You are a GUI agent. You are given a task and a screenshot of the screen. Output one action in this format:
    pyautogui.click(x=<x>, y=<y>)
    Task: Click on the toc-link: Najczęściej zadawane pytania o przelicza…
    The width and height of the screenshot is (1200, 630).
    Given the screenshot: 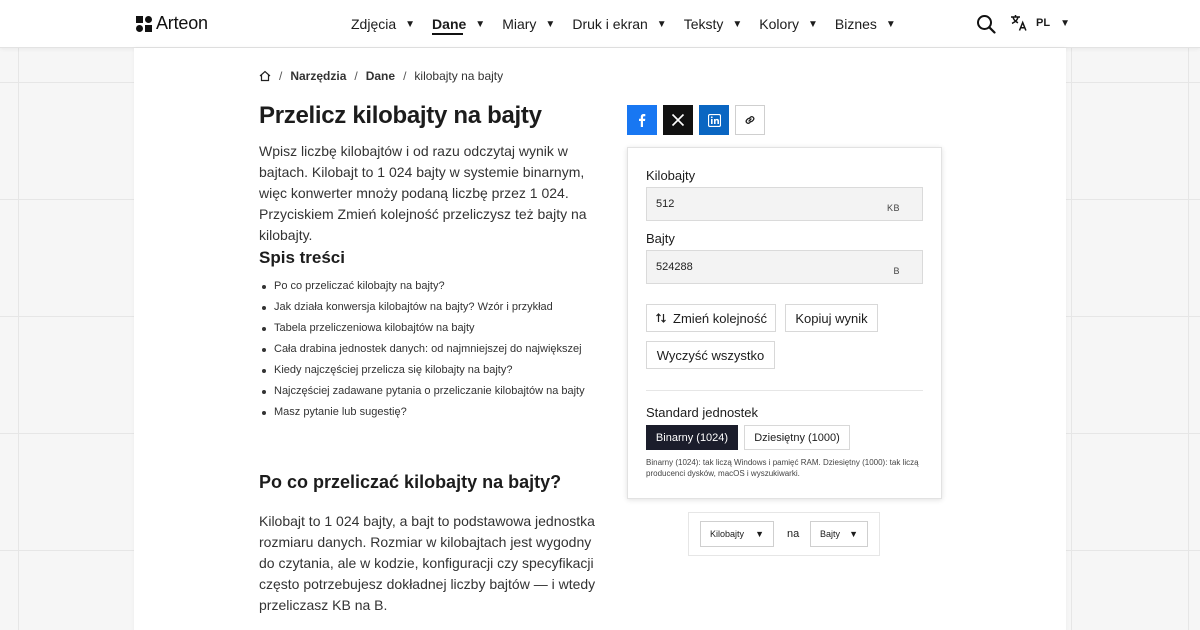 What is the action you would take?
    pyautogui.click(x=422, y=391)
    